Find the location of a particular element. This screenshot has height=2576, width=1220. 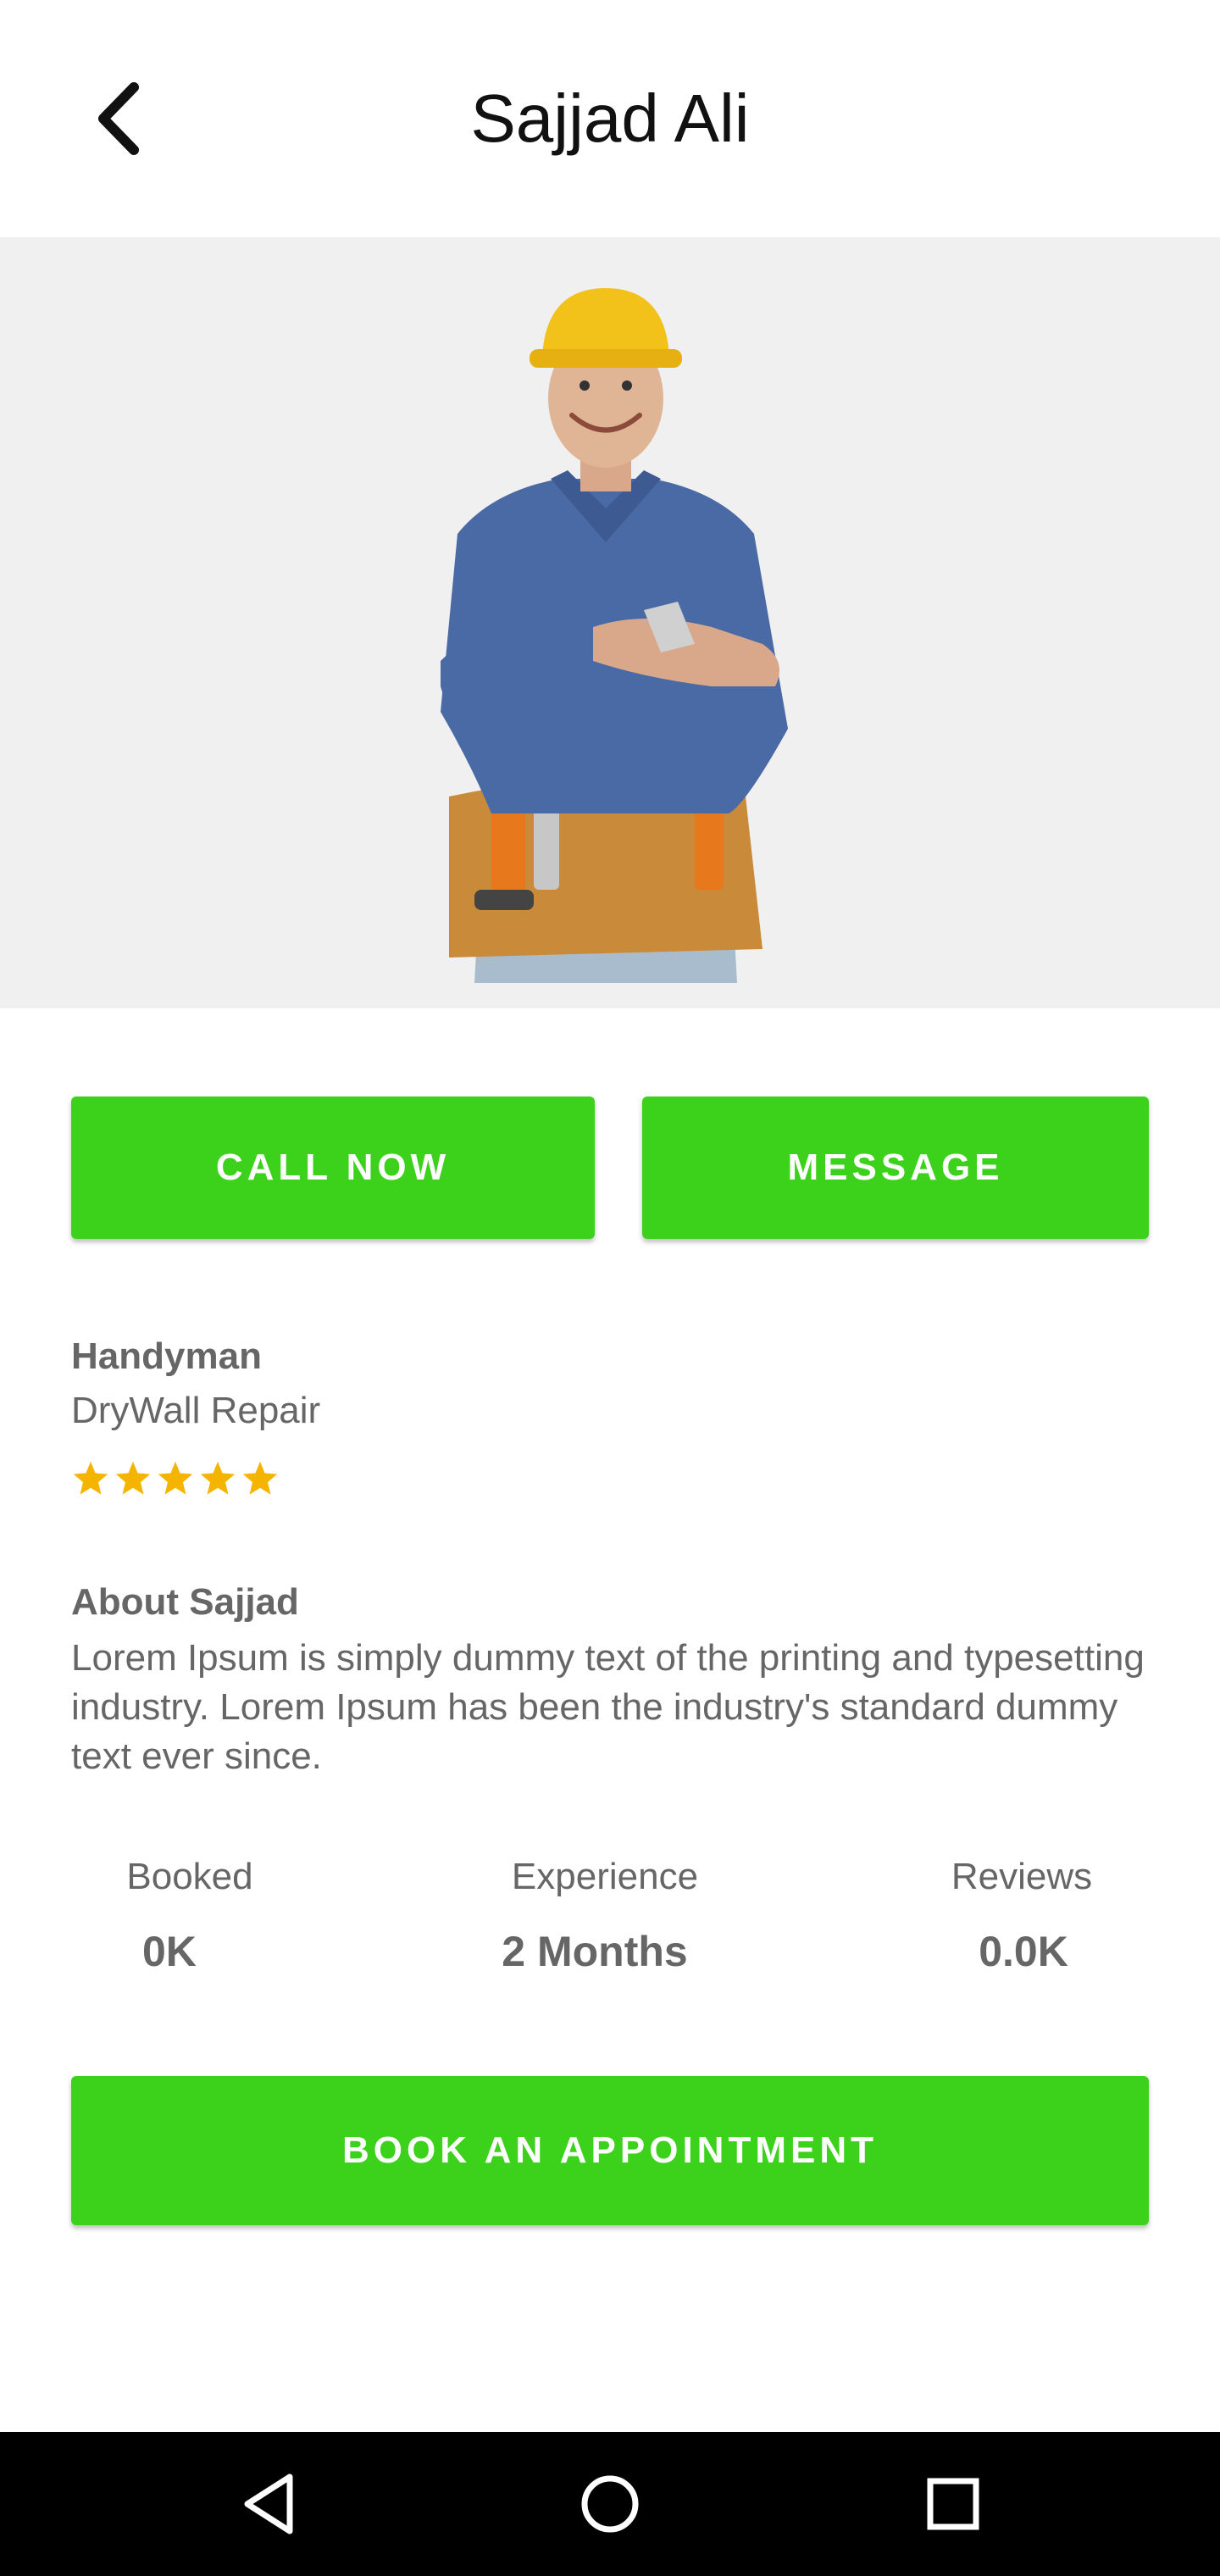

system-nav-bar is located at coordinates (610, 2504).